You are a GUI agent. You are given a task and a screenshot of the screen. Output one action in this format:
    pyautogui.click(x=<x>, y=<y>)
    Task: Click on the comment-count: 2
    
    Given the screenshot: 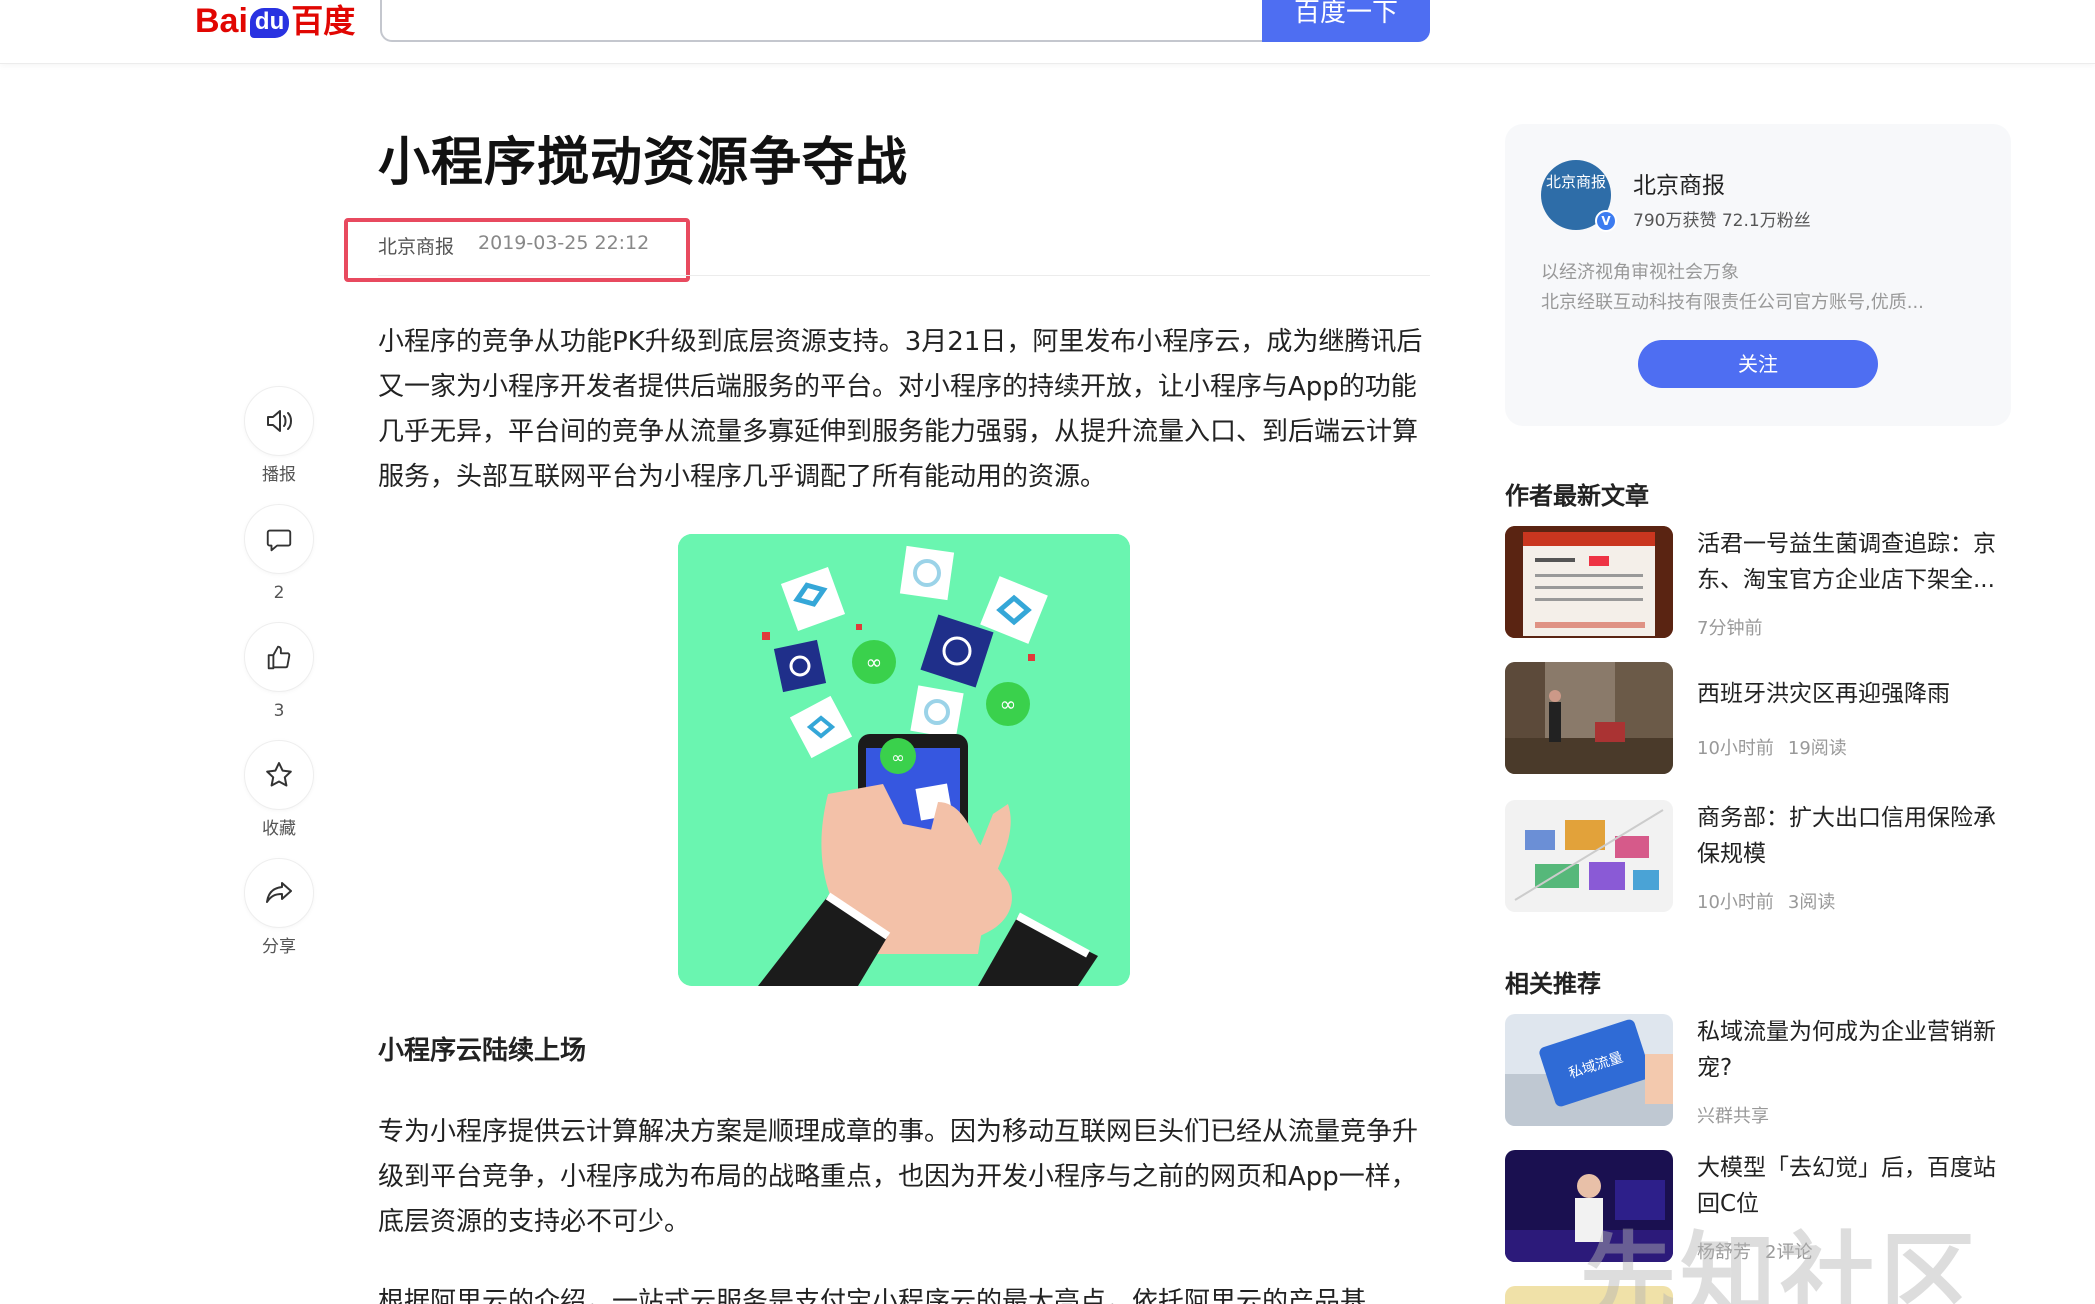 What is the action you would take?
    pyautogui.click(x=279, y=593)
    